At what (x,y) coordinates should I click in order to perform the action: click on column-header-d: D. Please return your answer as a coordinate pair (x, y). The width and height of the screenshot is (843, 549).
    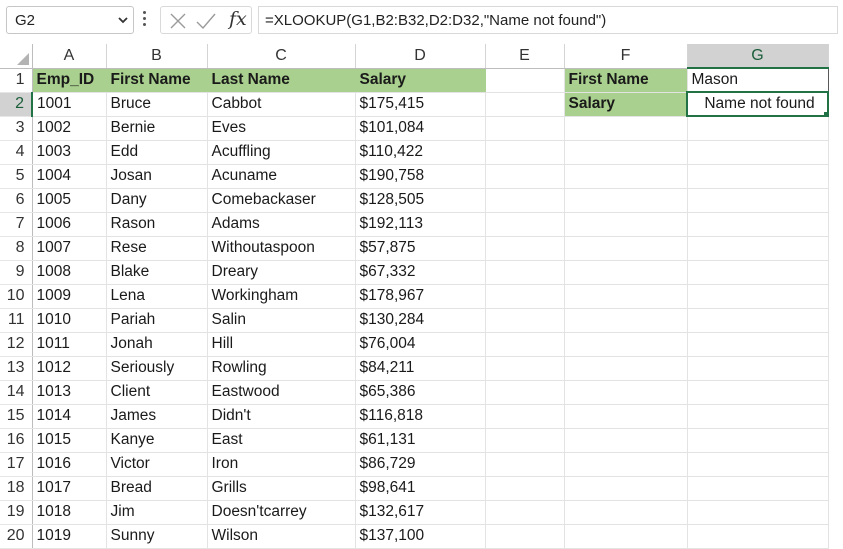
    Looking at the image, I should click on (420, 56).